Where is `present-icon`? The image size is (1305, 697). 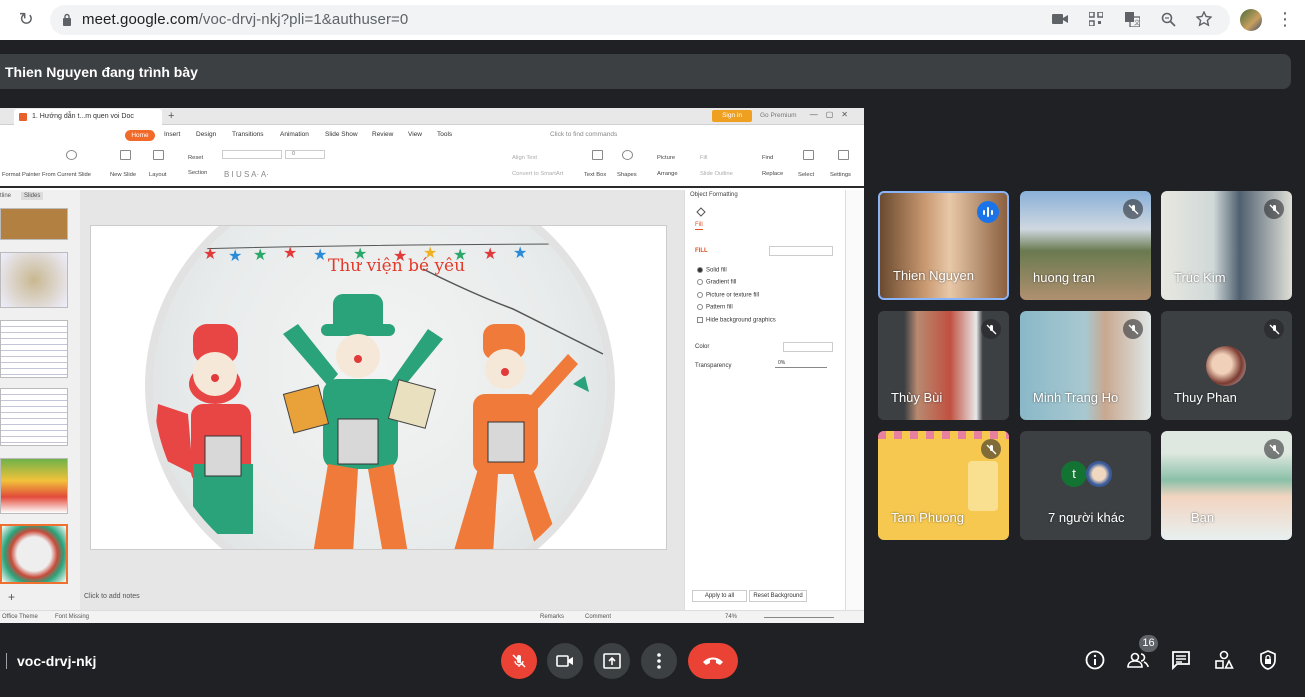
present-icon is located at coordinates (612, 661).